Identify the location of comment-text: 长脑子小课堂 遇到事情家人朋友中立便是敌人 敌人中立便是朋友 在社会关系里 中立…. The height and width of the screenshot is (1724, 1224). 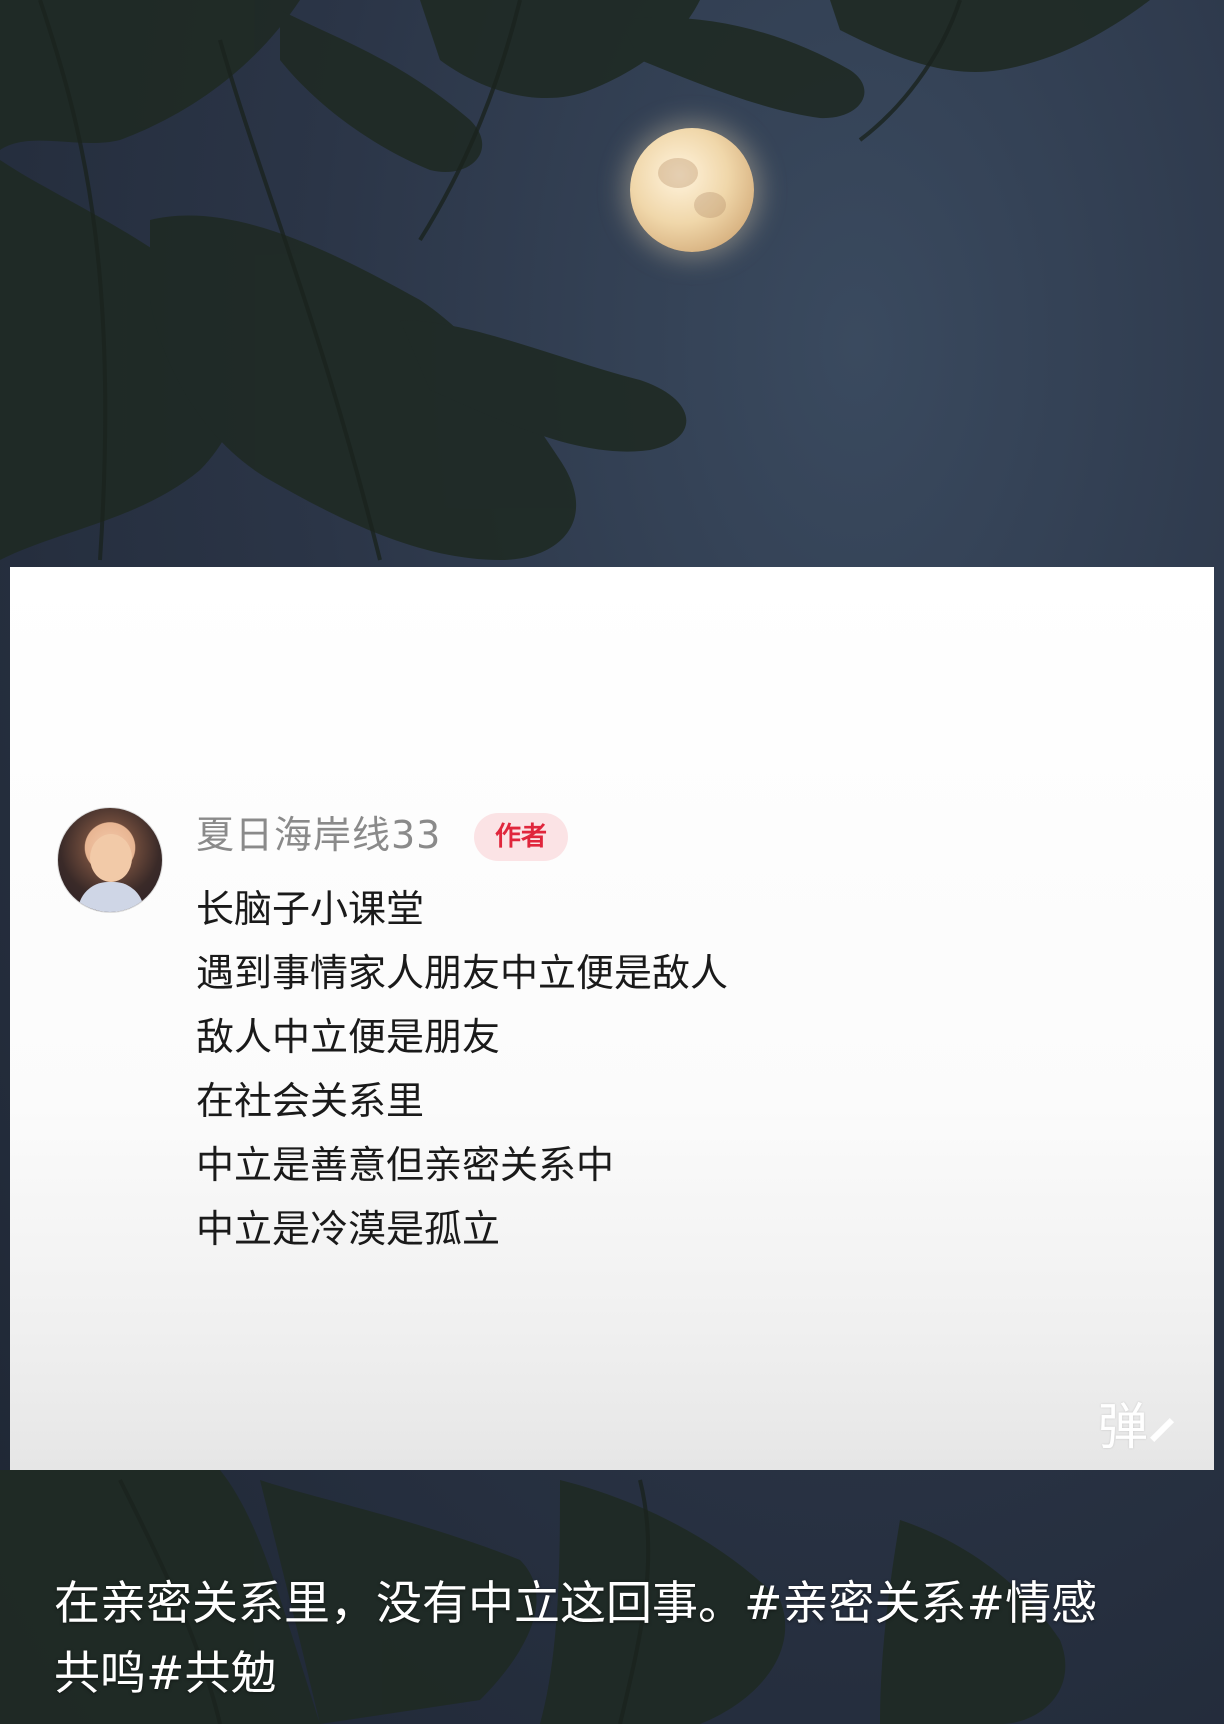
(462, 1069).